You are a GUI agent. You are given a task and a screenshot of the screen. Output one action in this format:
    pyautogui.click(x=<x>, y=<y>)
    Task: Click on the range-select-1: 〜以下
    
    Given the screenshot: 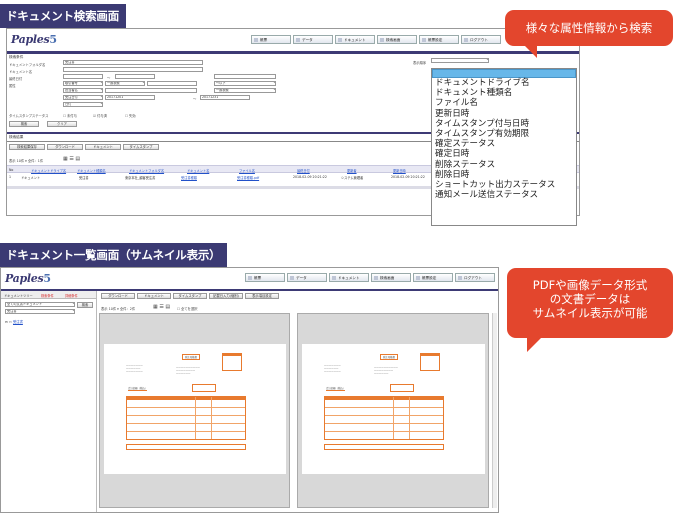 What is the action you would take?
    pyautogui.click(x=245, y=83)
    